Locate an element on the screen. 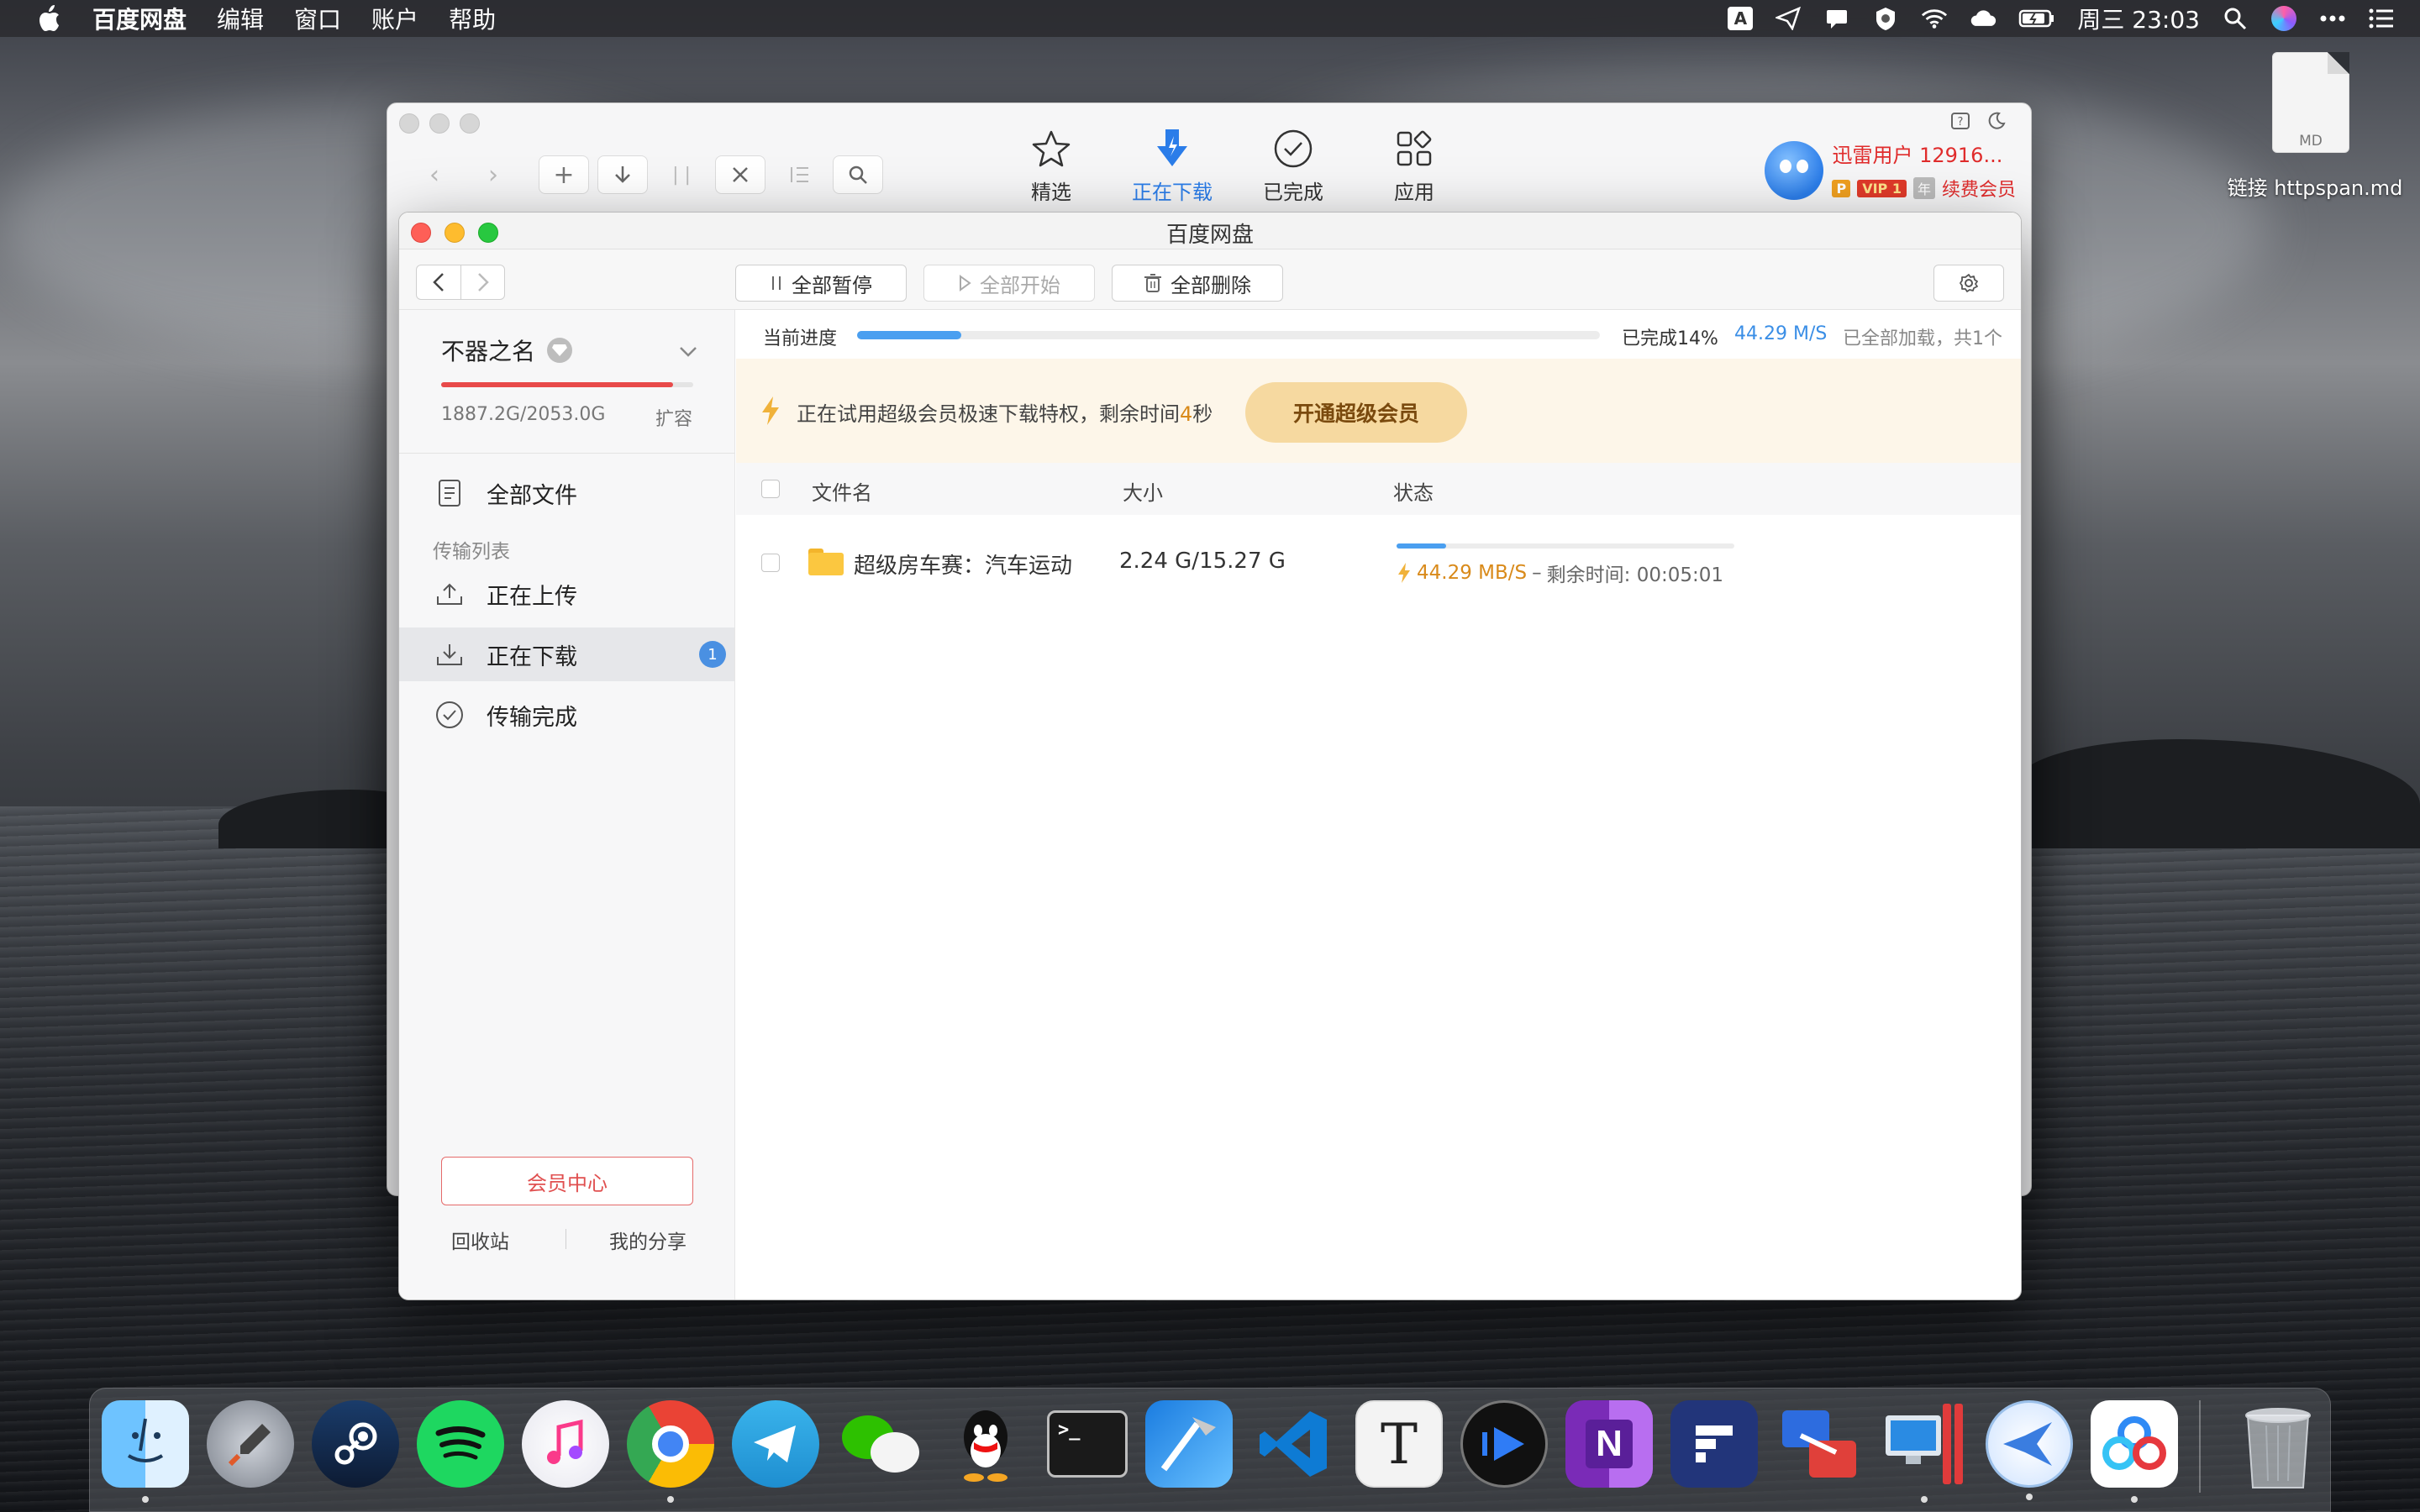 The width and height of the screenshot is (2420, 1512). check-circle-icon is located at coordinates (450, 715).